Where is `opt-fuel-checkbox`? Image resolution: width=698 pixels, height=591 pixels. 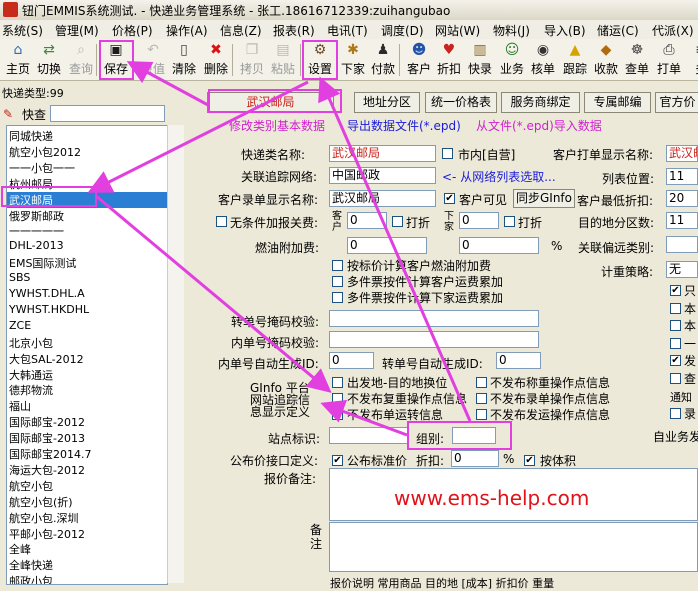 opt-fuel-checkbox is located at coordinates (337, 265).